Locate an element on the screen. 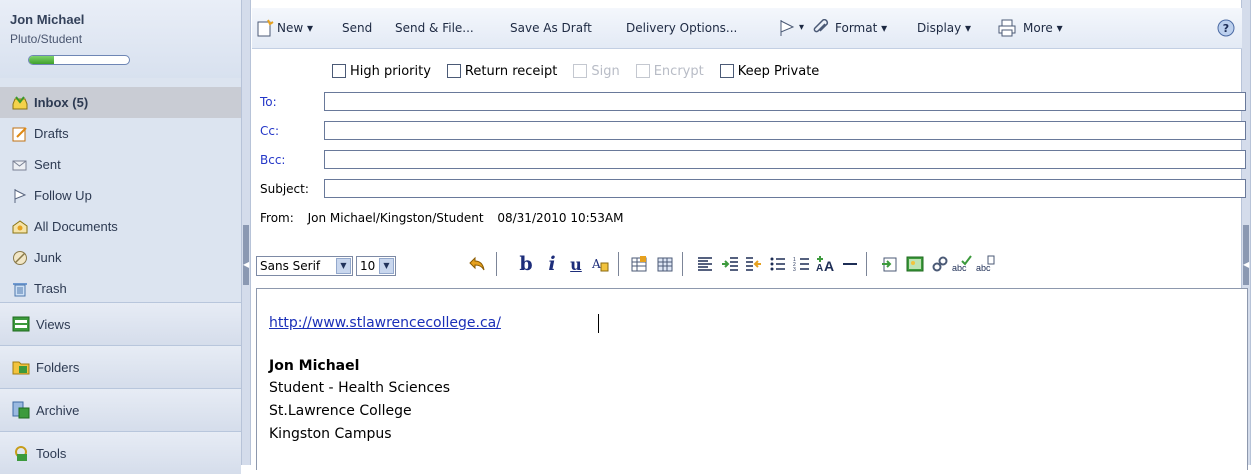  numbered-list-icon: 123 is located at coordinates (802, 264).